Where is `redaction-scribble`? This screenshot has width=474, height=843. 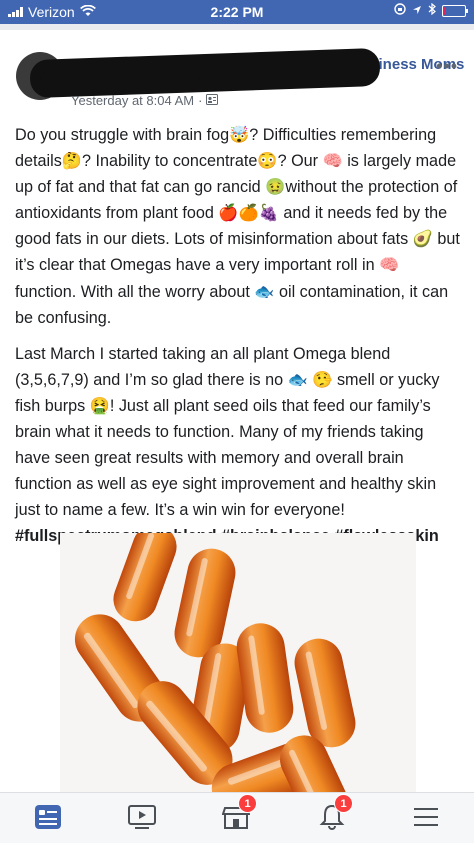 redaction-scribble is located at coordinates (120, 81).